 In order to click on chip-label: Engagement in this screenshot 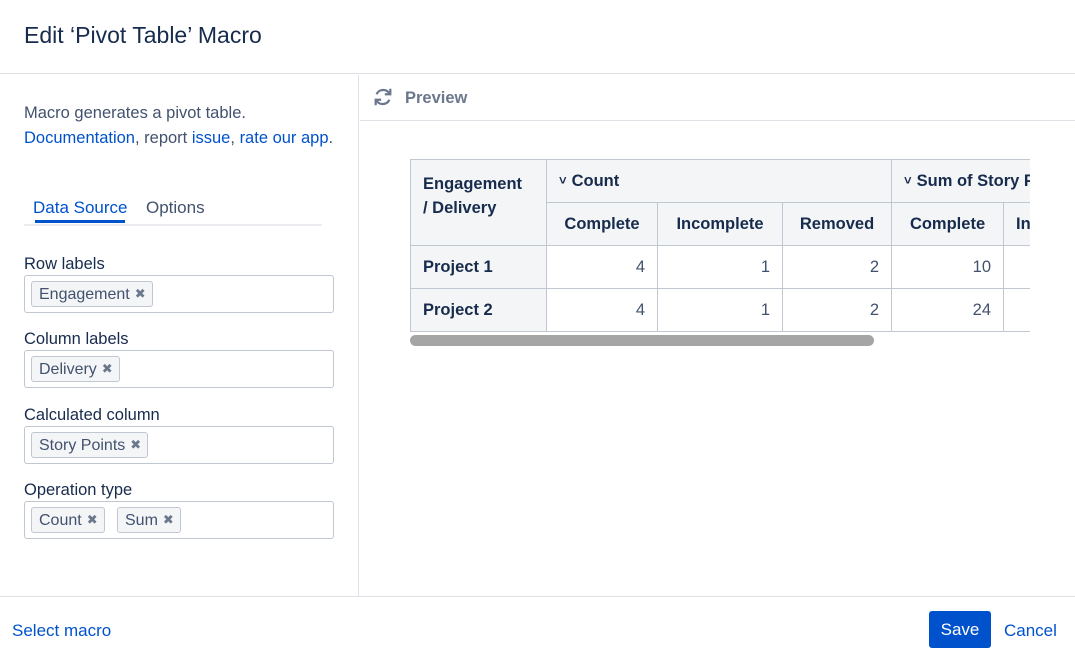, I will do `click(84, 294)`.